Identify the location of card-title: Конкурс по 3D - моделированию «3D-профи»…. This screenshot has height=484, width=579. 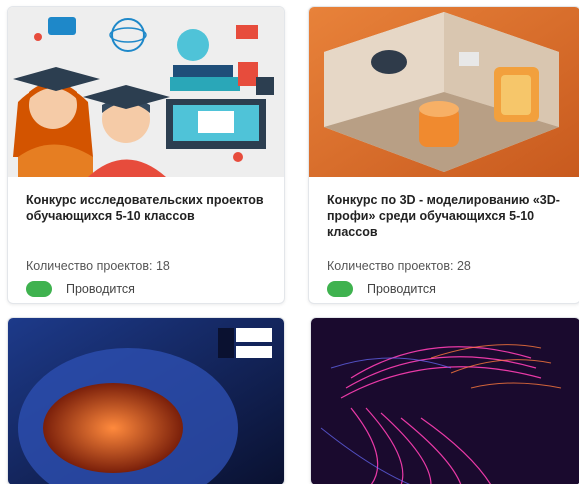
(447, 216).